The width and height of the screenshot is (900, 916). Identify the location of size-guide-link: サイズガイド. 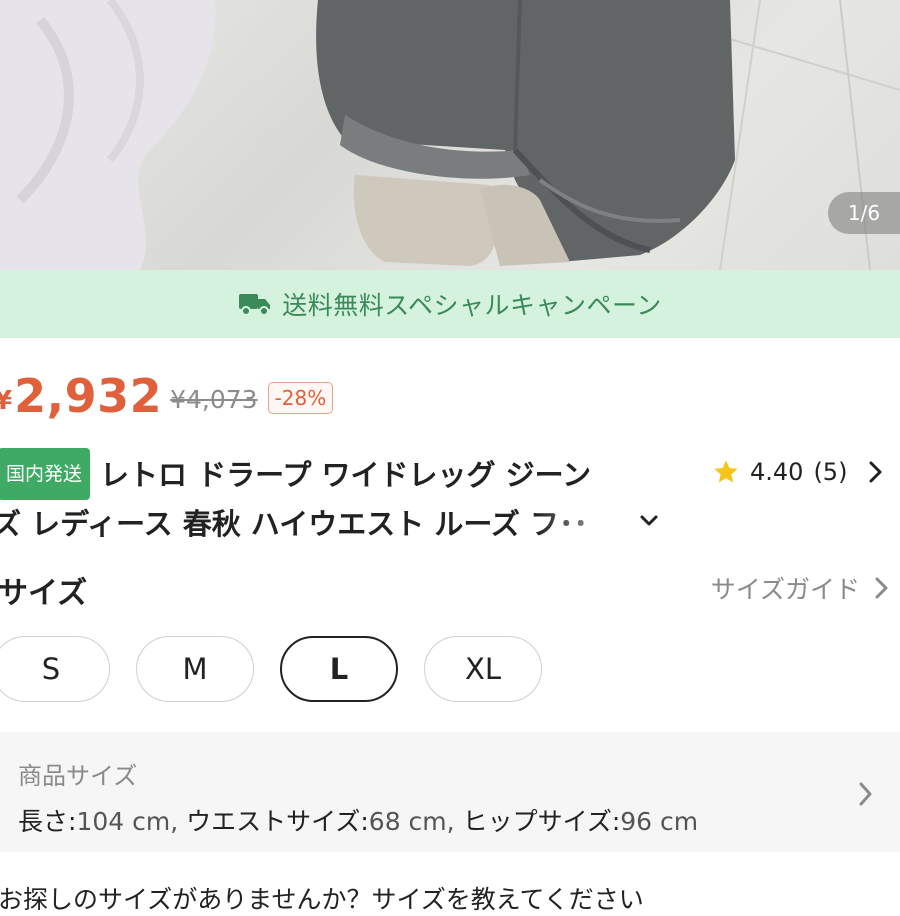
(800, 588).